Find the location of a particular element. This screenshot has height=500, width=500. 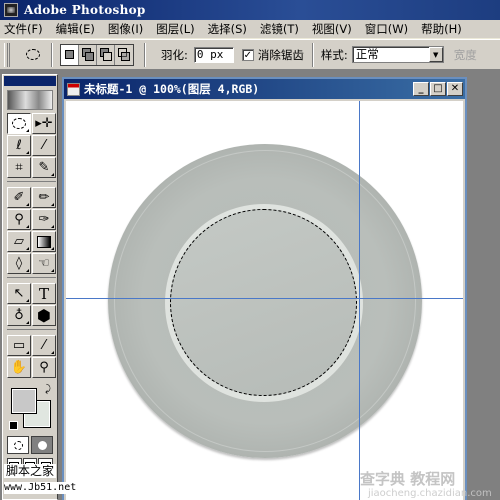

elliptical-marquee-tool is located at coordinates (19, 123).